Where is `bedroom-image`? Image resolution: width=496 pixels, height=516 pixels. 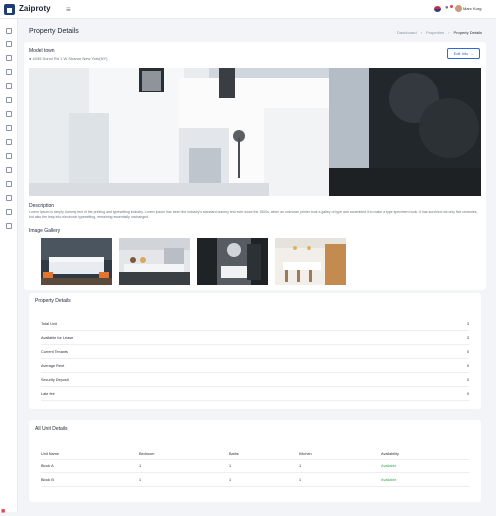 bedroom-image is located at coordinates (76, 261).